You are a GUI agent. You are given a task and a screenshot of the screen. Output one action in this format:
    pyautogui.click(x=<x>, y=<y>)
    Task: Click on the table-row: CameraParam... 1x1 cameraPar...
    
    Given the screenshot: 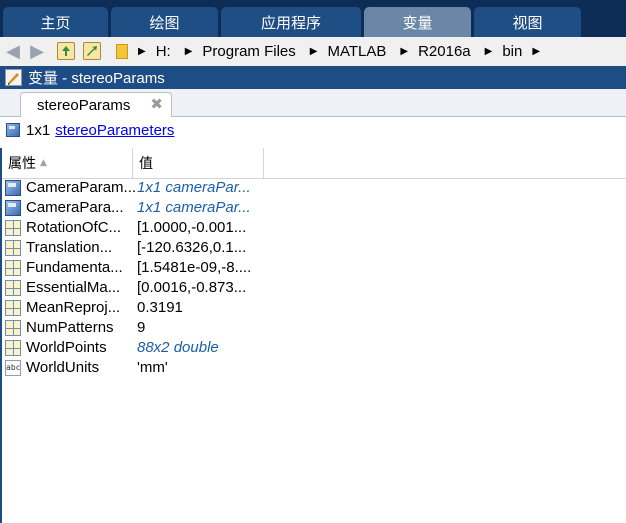 What is the action you would take?
    pyautogui.click(x=314, y=188)
    